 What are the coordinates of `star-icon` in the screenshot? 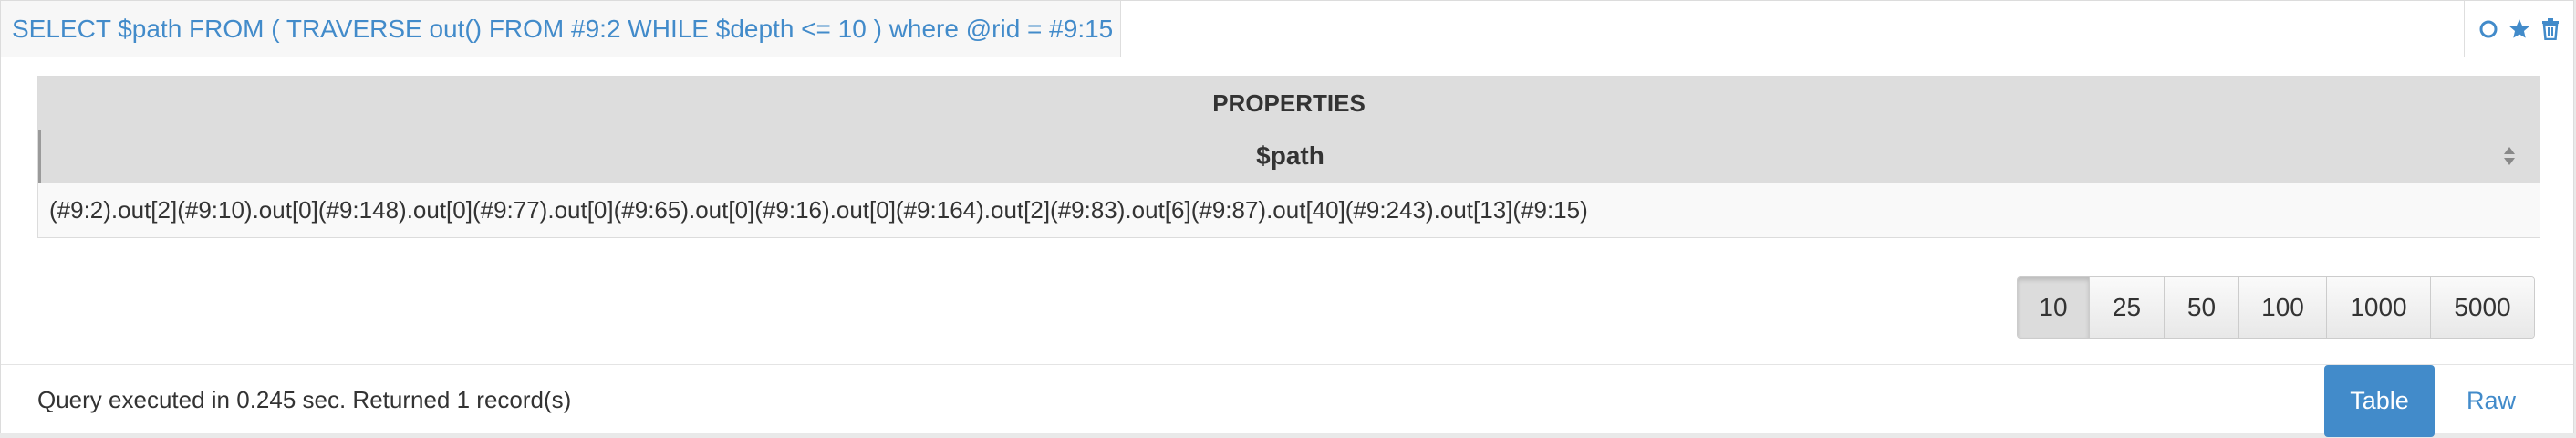 It's located at (2519, 29).